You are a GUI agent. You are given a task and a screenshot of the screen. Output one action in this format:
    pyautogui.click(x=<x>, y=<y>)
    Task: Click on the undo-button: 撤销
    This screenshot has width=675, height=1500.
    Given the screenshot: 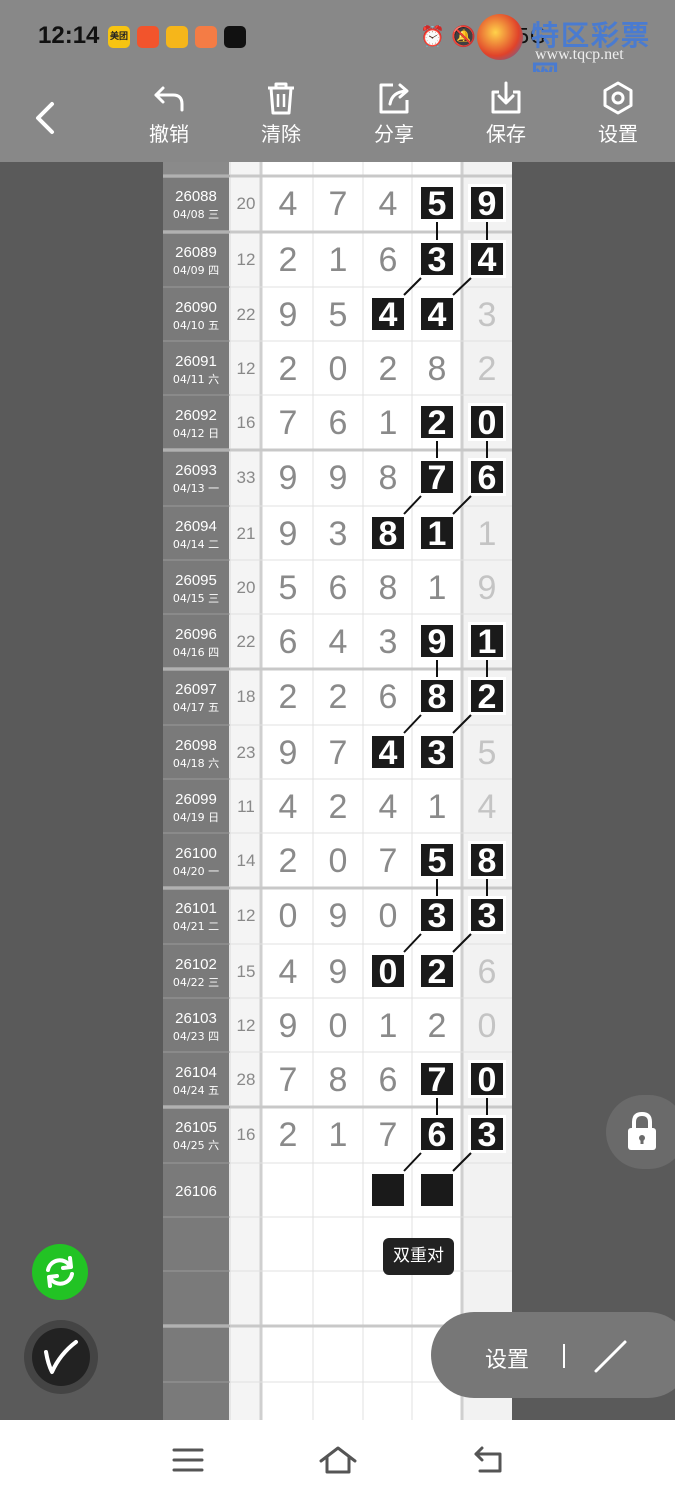 What is the action you would take?
    pyautogui.click(x=169, y=119)
    